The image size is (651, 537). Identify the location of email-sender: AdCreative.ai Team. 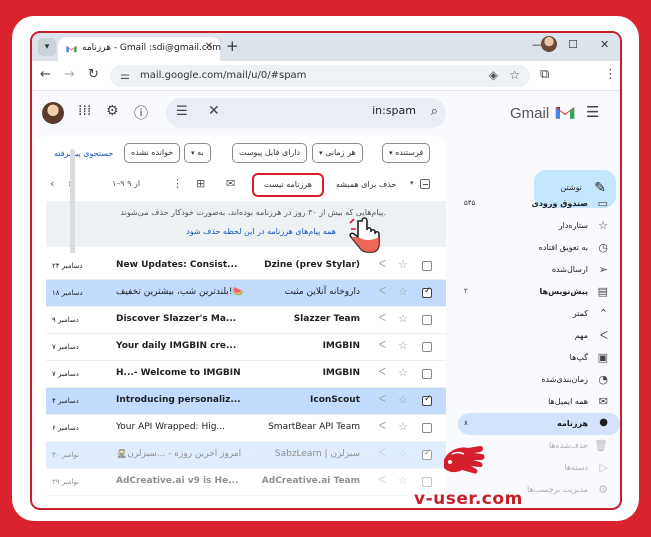
(310, 481).